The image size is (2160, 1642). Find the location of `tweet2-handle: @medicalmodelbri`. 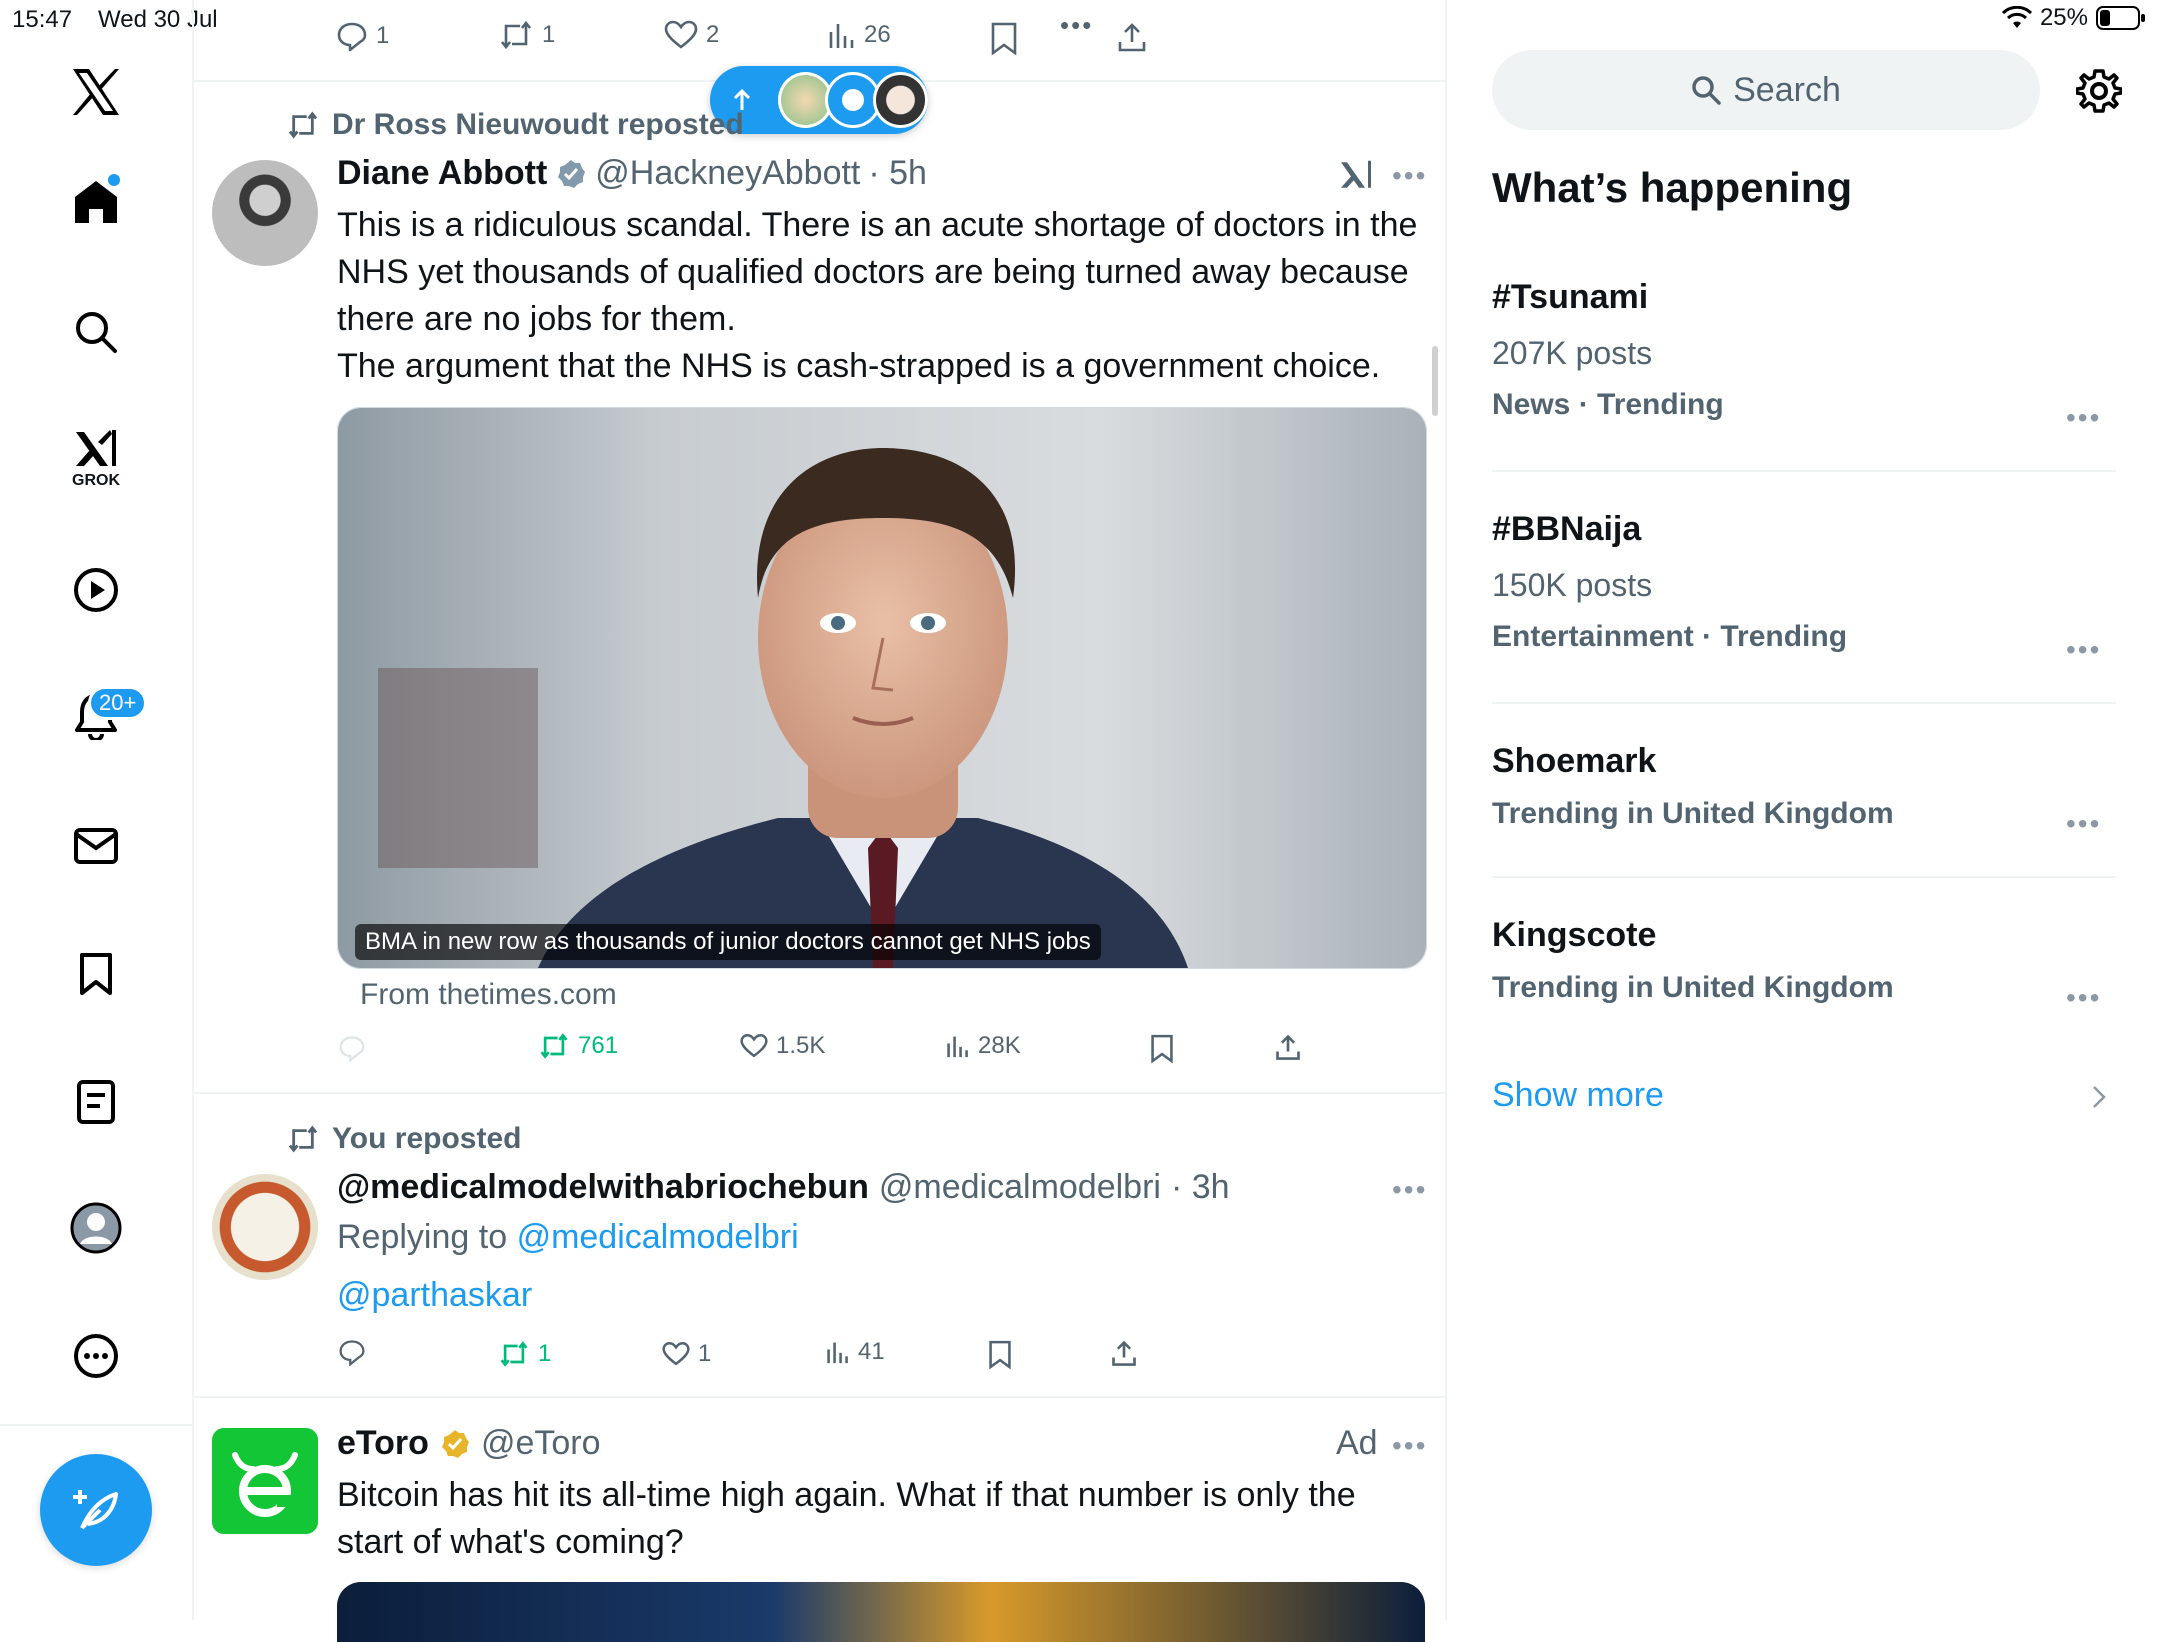

tweet2-handle: @medicalmodelbri is located at coordinates (1020, 1187).